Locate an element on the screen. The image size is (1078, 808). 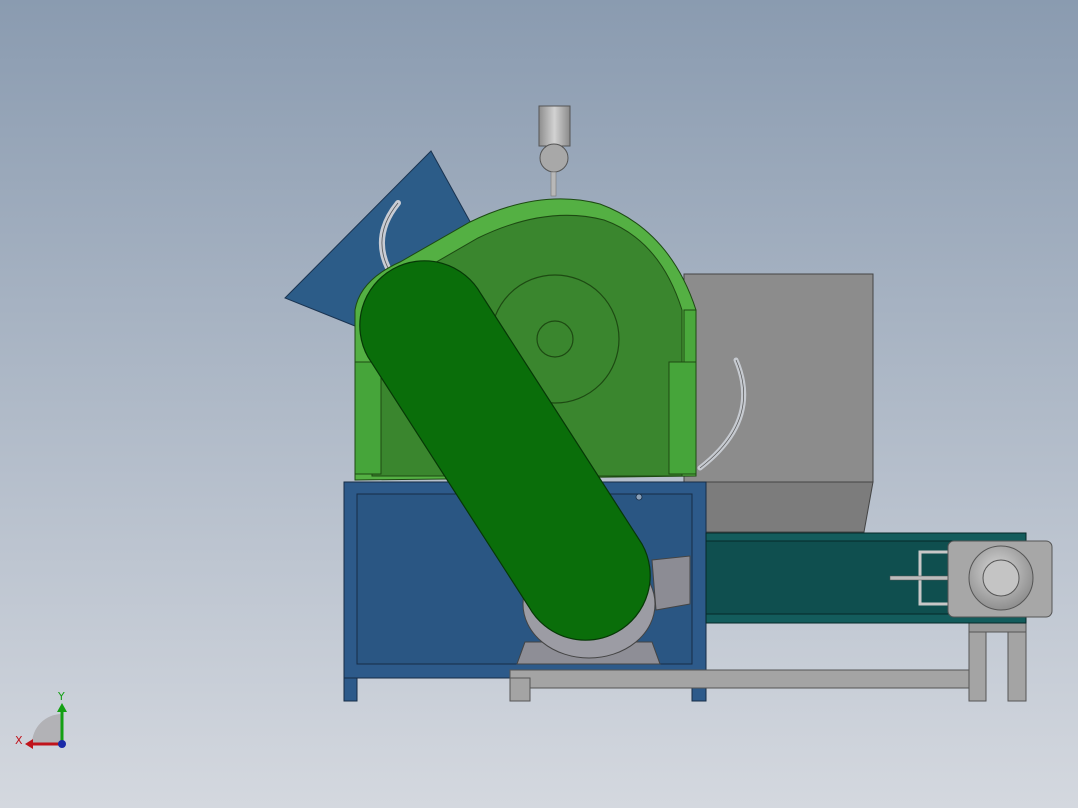
triad-z-axis is located at coordinates (62, 744).